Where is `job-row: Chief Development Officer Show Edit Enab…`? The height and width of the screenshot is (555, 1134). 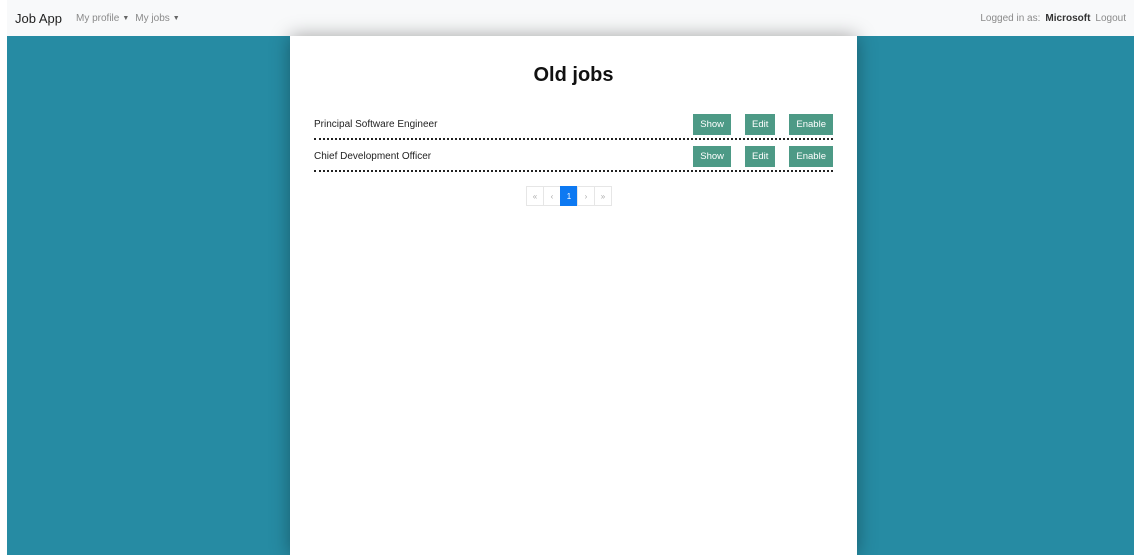
job-row: Chief Development Officer Show Edit Enab… is located at coordinates (573, 157).